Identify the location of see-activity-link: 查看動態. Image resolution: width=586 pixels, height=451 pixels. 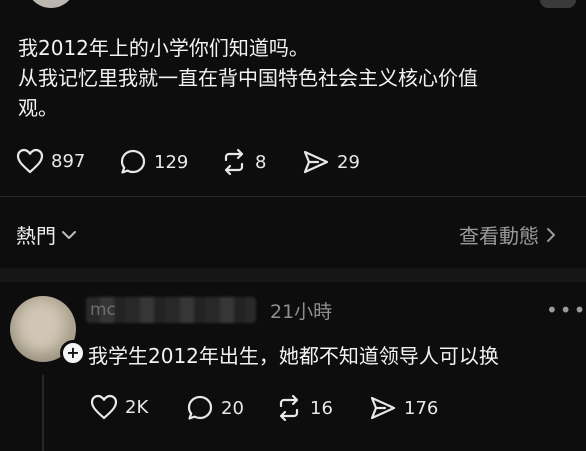
(508, 234).